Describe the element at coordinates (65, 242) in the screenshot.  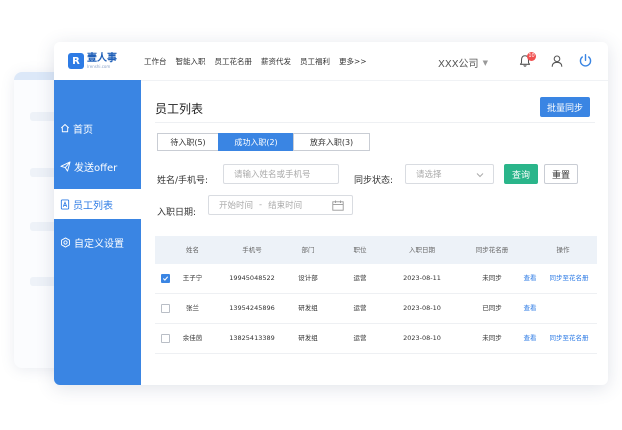
I see `settings-icon` at that location.